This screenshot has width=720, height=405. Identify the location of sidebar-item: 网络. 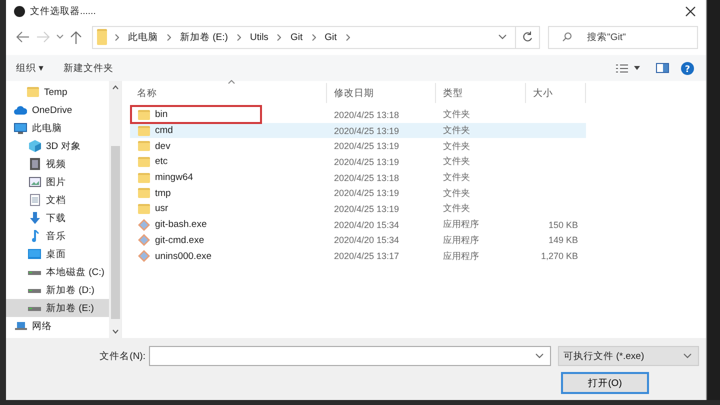
(57, 326).